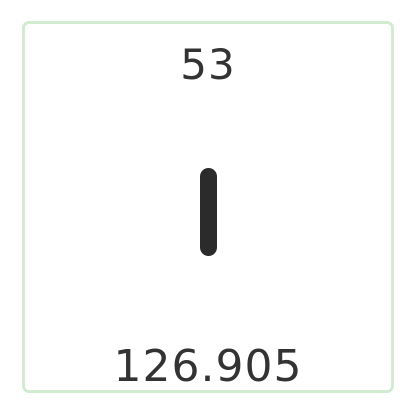  I want to click on atomic-mass: 126.905, so click(208, 366).